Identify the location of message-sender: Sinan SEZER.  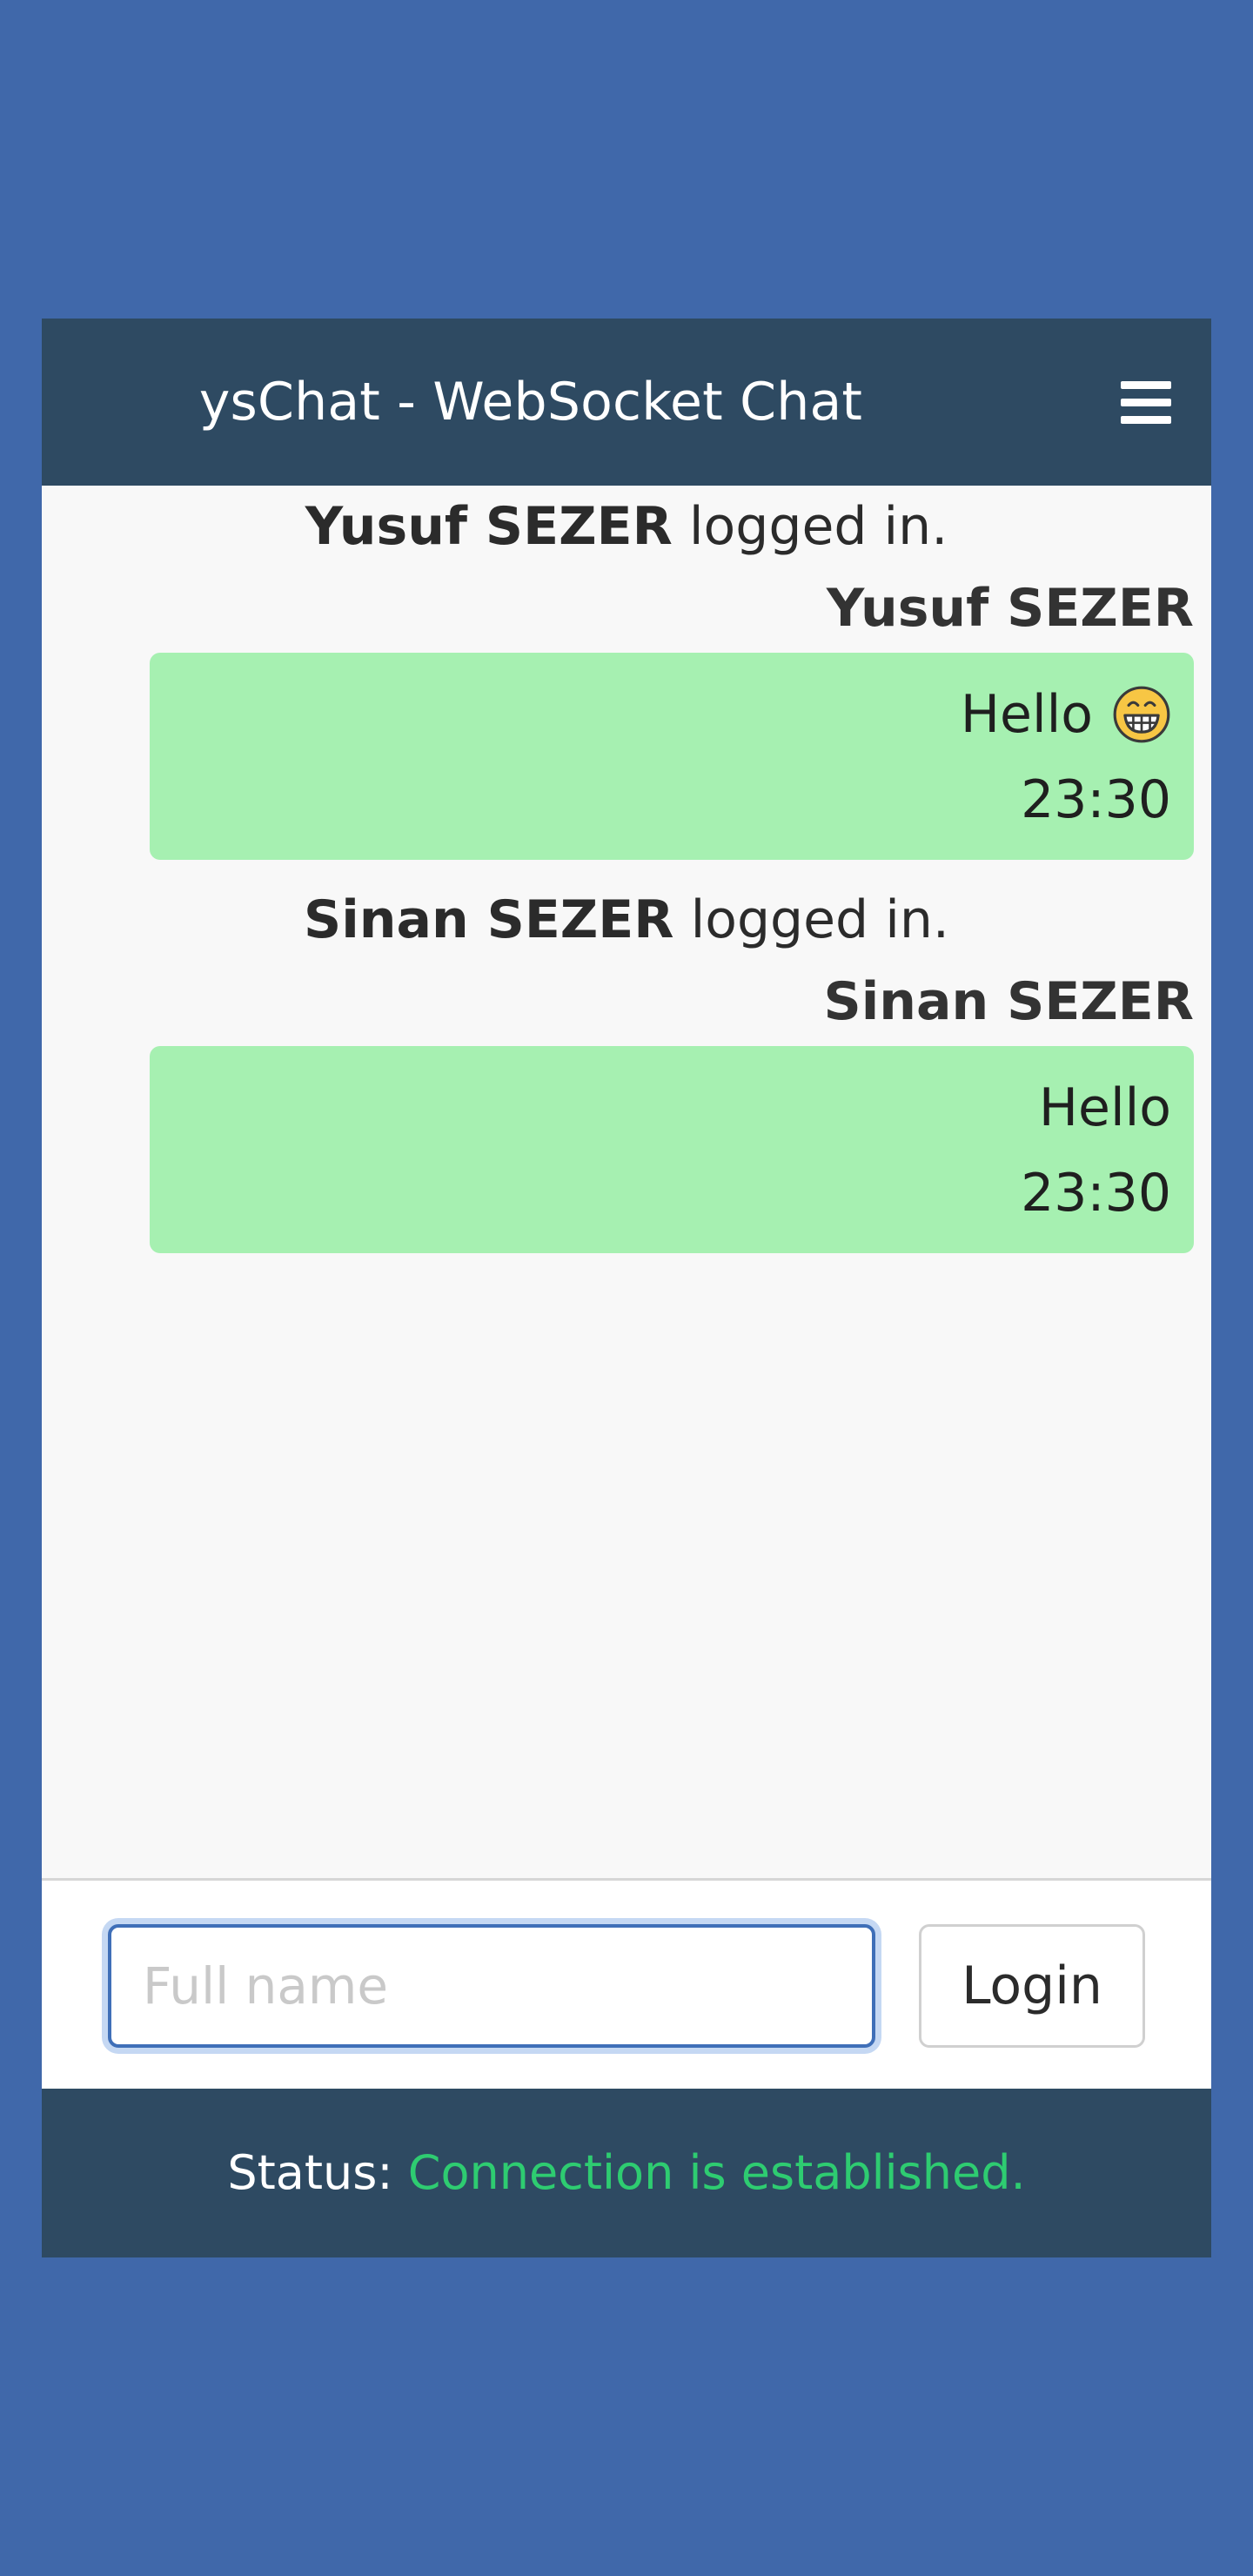
(1008, 1002).